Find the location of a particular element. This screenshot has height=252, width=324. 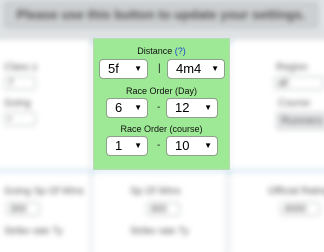

race-order-course-min-value: 1 is located at coordinates (119, 145).